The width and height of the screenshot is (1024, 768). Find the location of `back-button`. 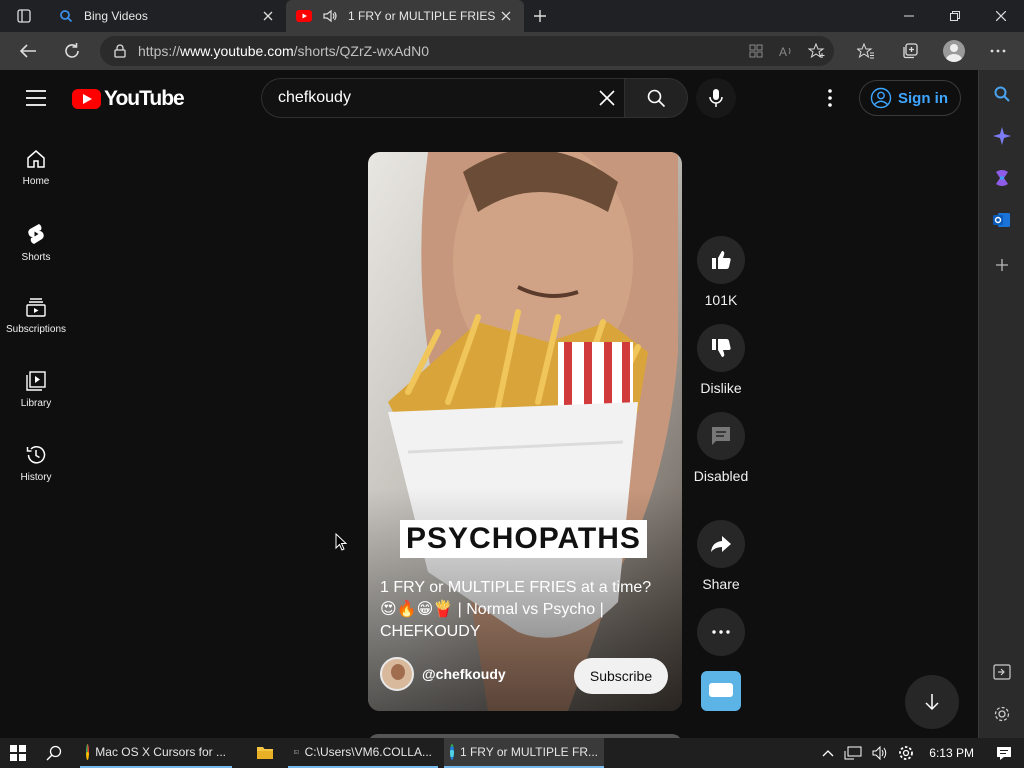

back-button is located at coordinates (28, 51).